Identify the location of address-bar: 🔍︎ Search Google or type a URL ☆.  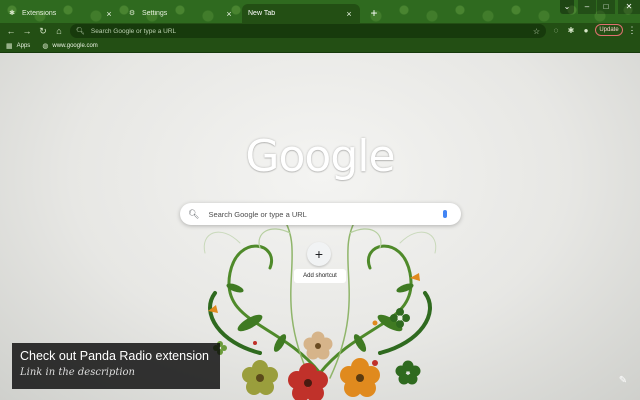
(308, 31).